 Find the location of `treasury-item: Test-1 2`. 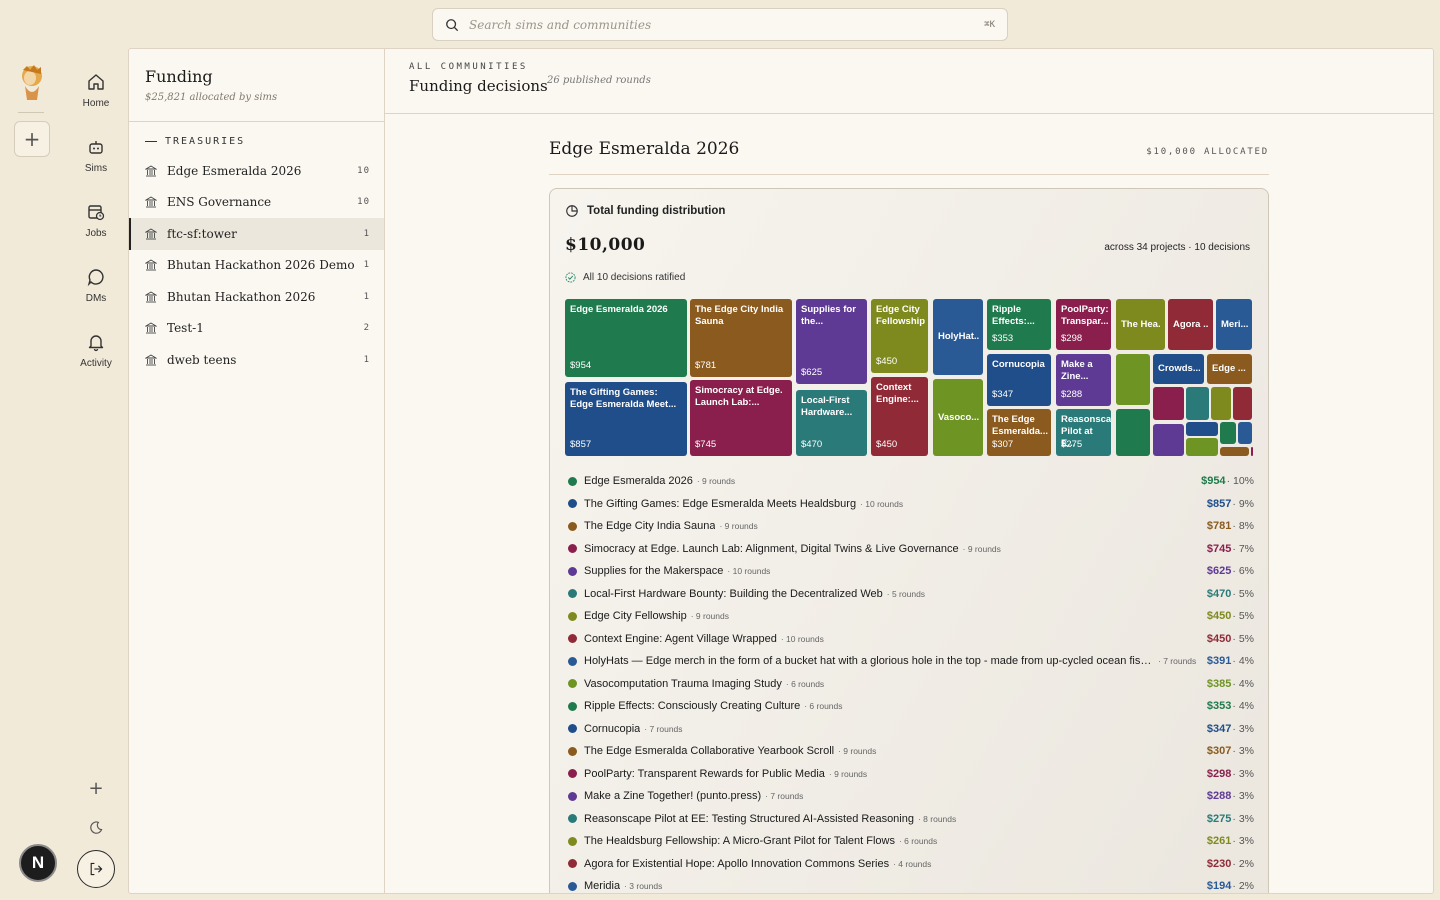

treasury-item: Test-1 2 is located at coordinates (256, 329).